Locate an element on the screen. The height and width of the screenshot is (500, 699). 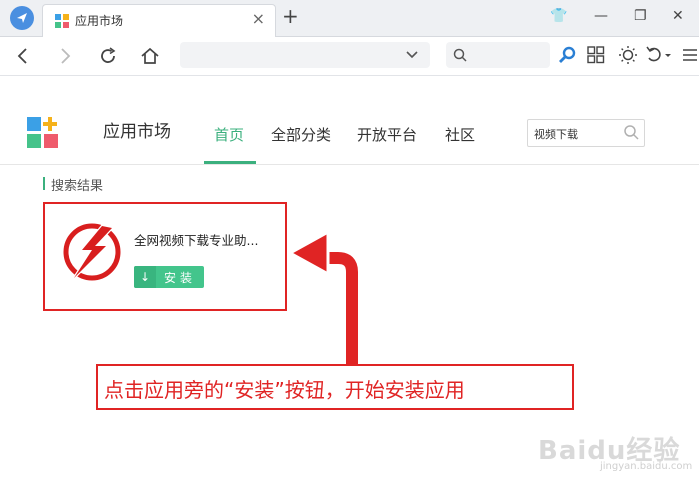
nav-tab-home: 首页 is located at coordinates (229, 134).